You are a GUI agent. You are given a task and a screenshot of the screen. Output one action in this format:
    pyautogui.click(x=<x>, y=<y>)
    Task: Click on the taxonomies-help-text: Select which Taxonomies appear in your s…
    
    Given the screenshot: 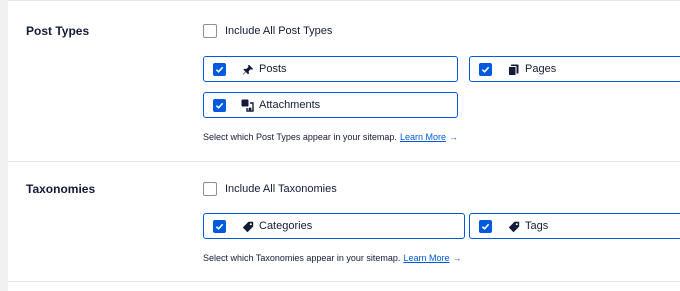 What is the action you would take?
    pyautogui.click(x=302, y=258)
    